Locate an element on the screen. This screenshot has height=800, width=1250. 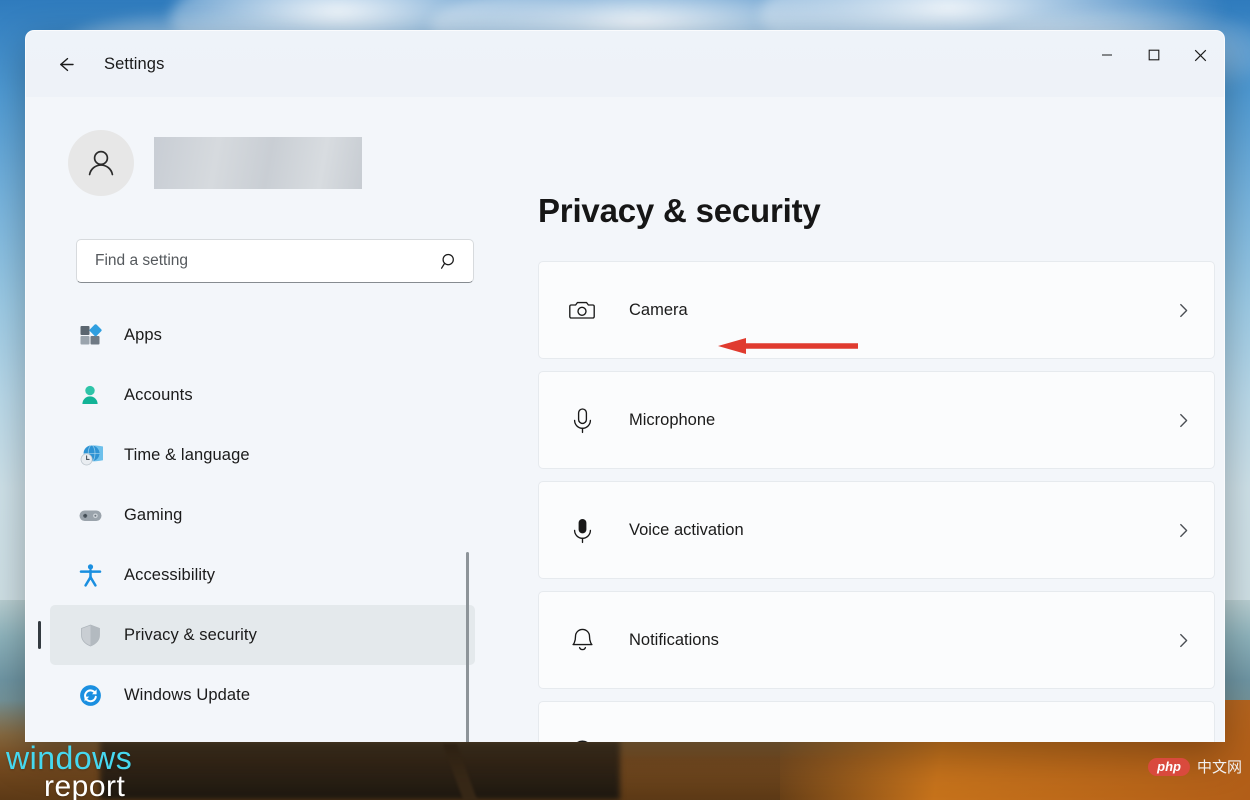
shield-icon is located at coordinates (90, 635).